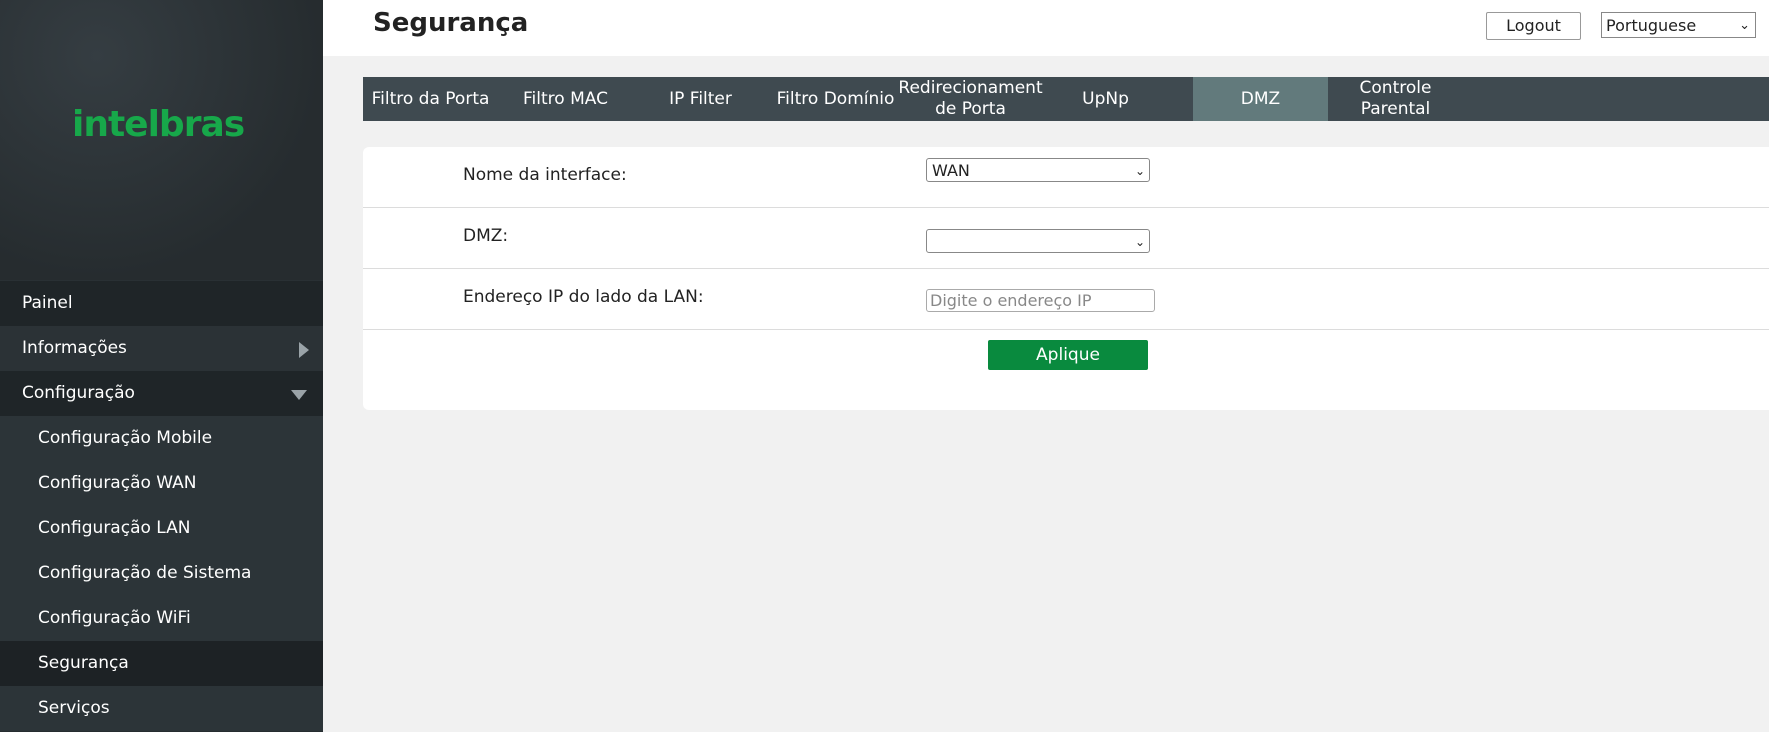 The height and width of the screenshot is (732, 1769). I want to click on logout-button: Logout, so click(1533, 26).